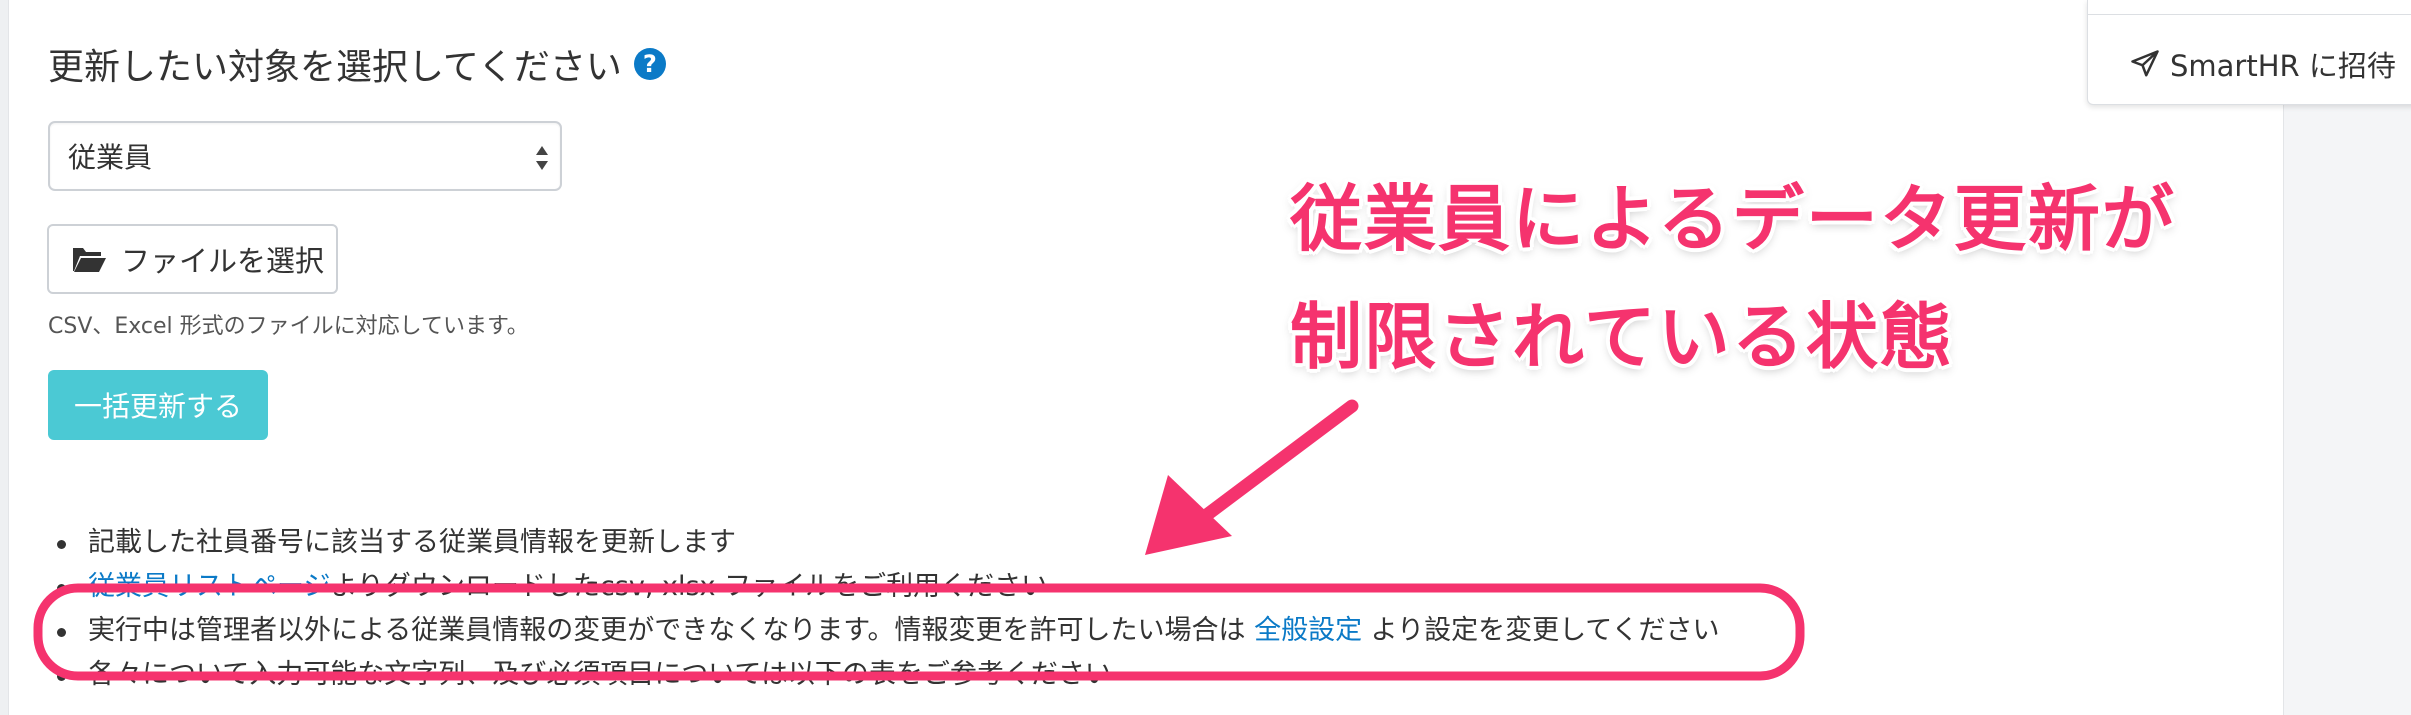  What do you see at coordinates (2347, 357) in the screenshot?
I see `right-side-panel` at bounding box center [2347, 357].